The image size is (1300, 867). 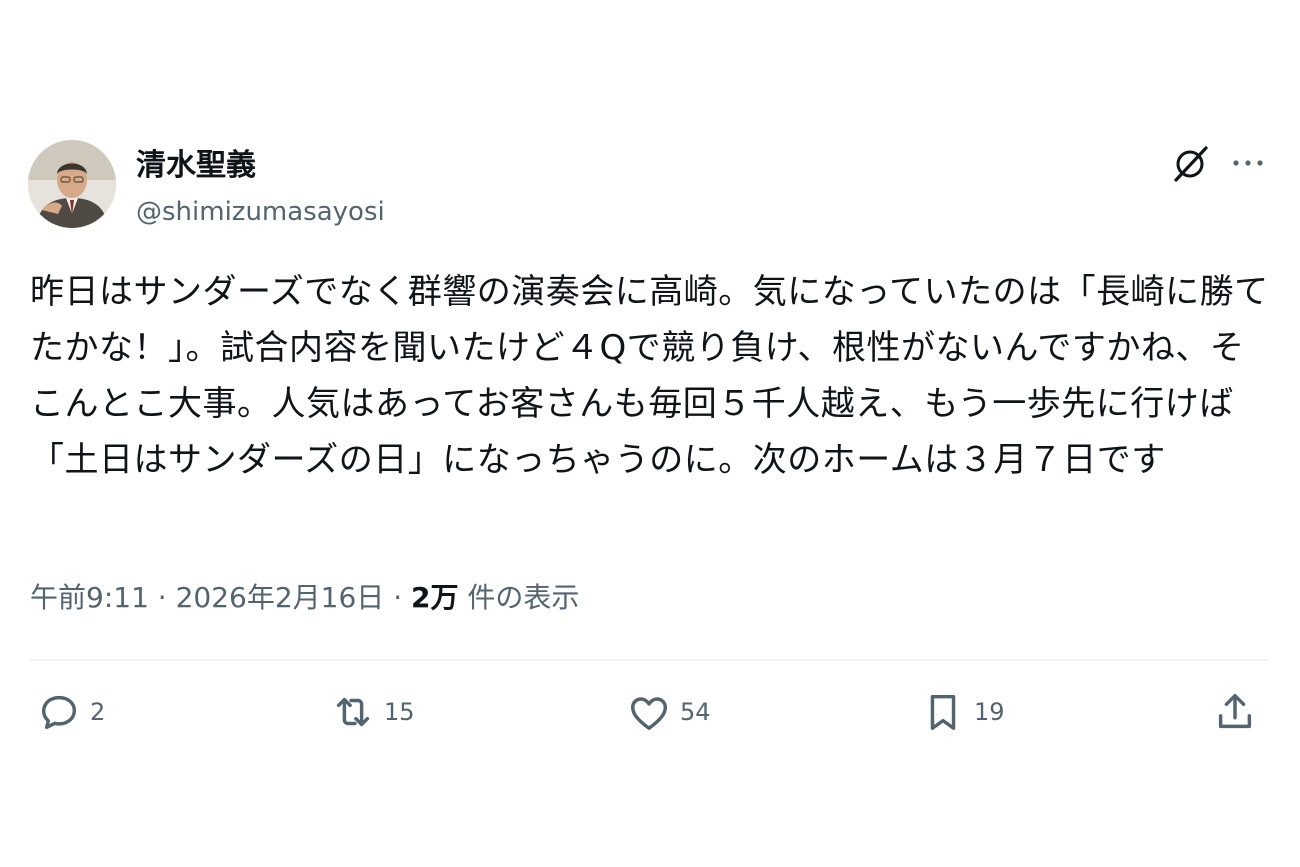 I want to click on like-button: 54, so click(x=668, y=712).